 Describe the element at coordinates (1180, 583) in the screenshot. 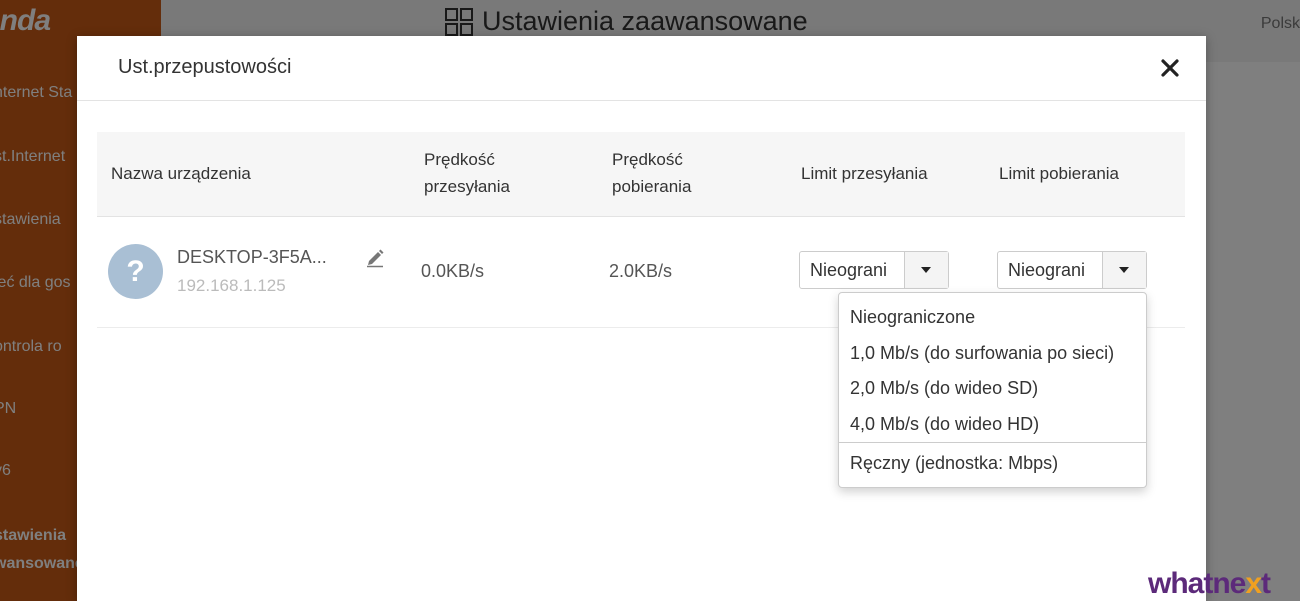

I see `watermark-part1: what` at that location.